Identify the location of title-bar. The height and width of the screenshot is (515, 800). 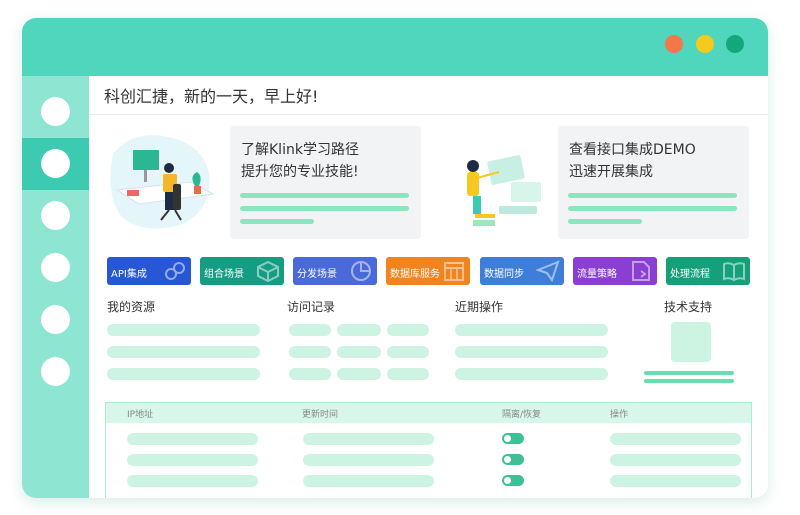
(395, 47).